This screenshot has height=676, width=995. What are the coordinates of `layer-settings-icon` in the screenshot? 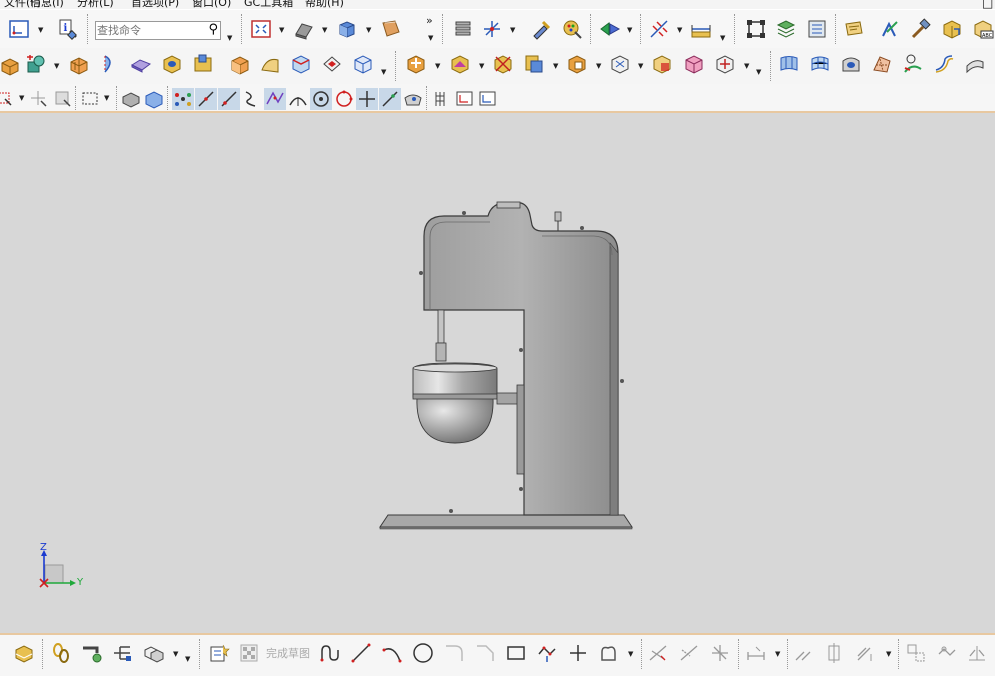 It's located at (391, 29).